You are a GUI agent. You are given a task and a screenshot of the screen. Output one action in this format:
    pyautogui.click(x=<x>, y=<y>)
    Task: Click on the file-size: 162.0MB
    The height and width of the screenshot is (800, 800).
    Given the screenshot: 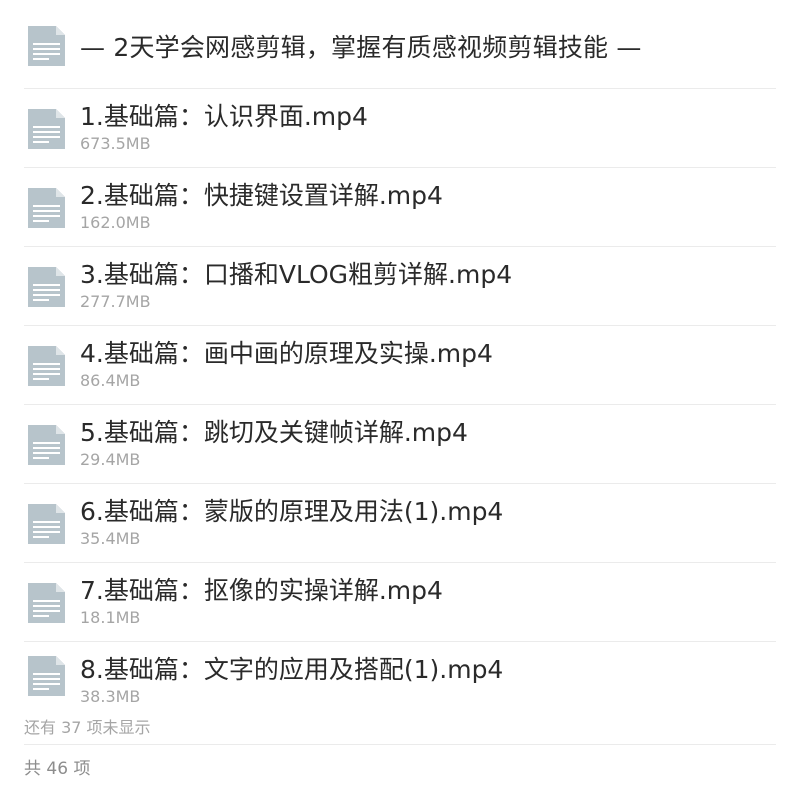 What is the action you would take?
    pyautogui.click(x=115, y=222)
    